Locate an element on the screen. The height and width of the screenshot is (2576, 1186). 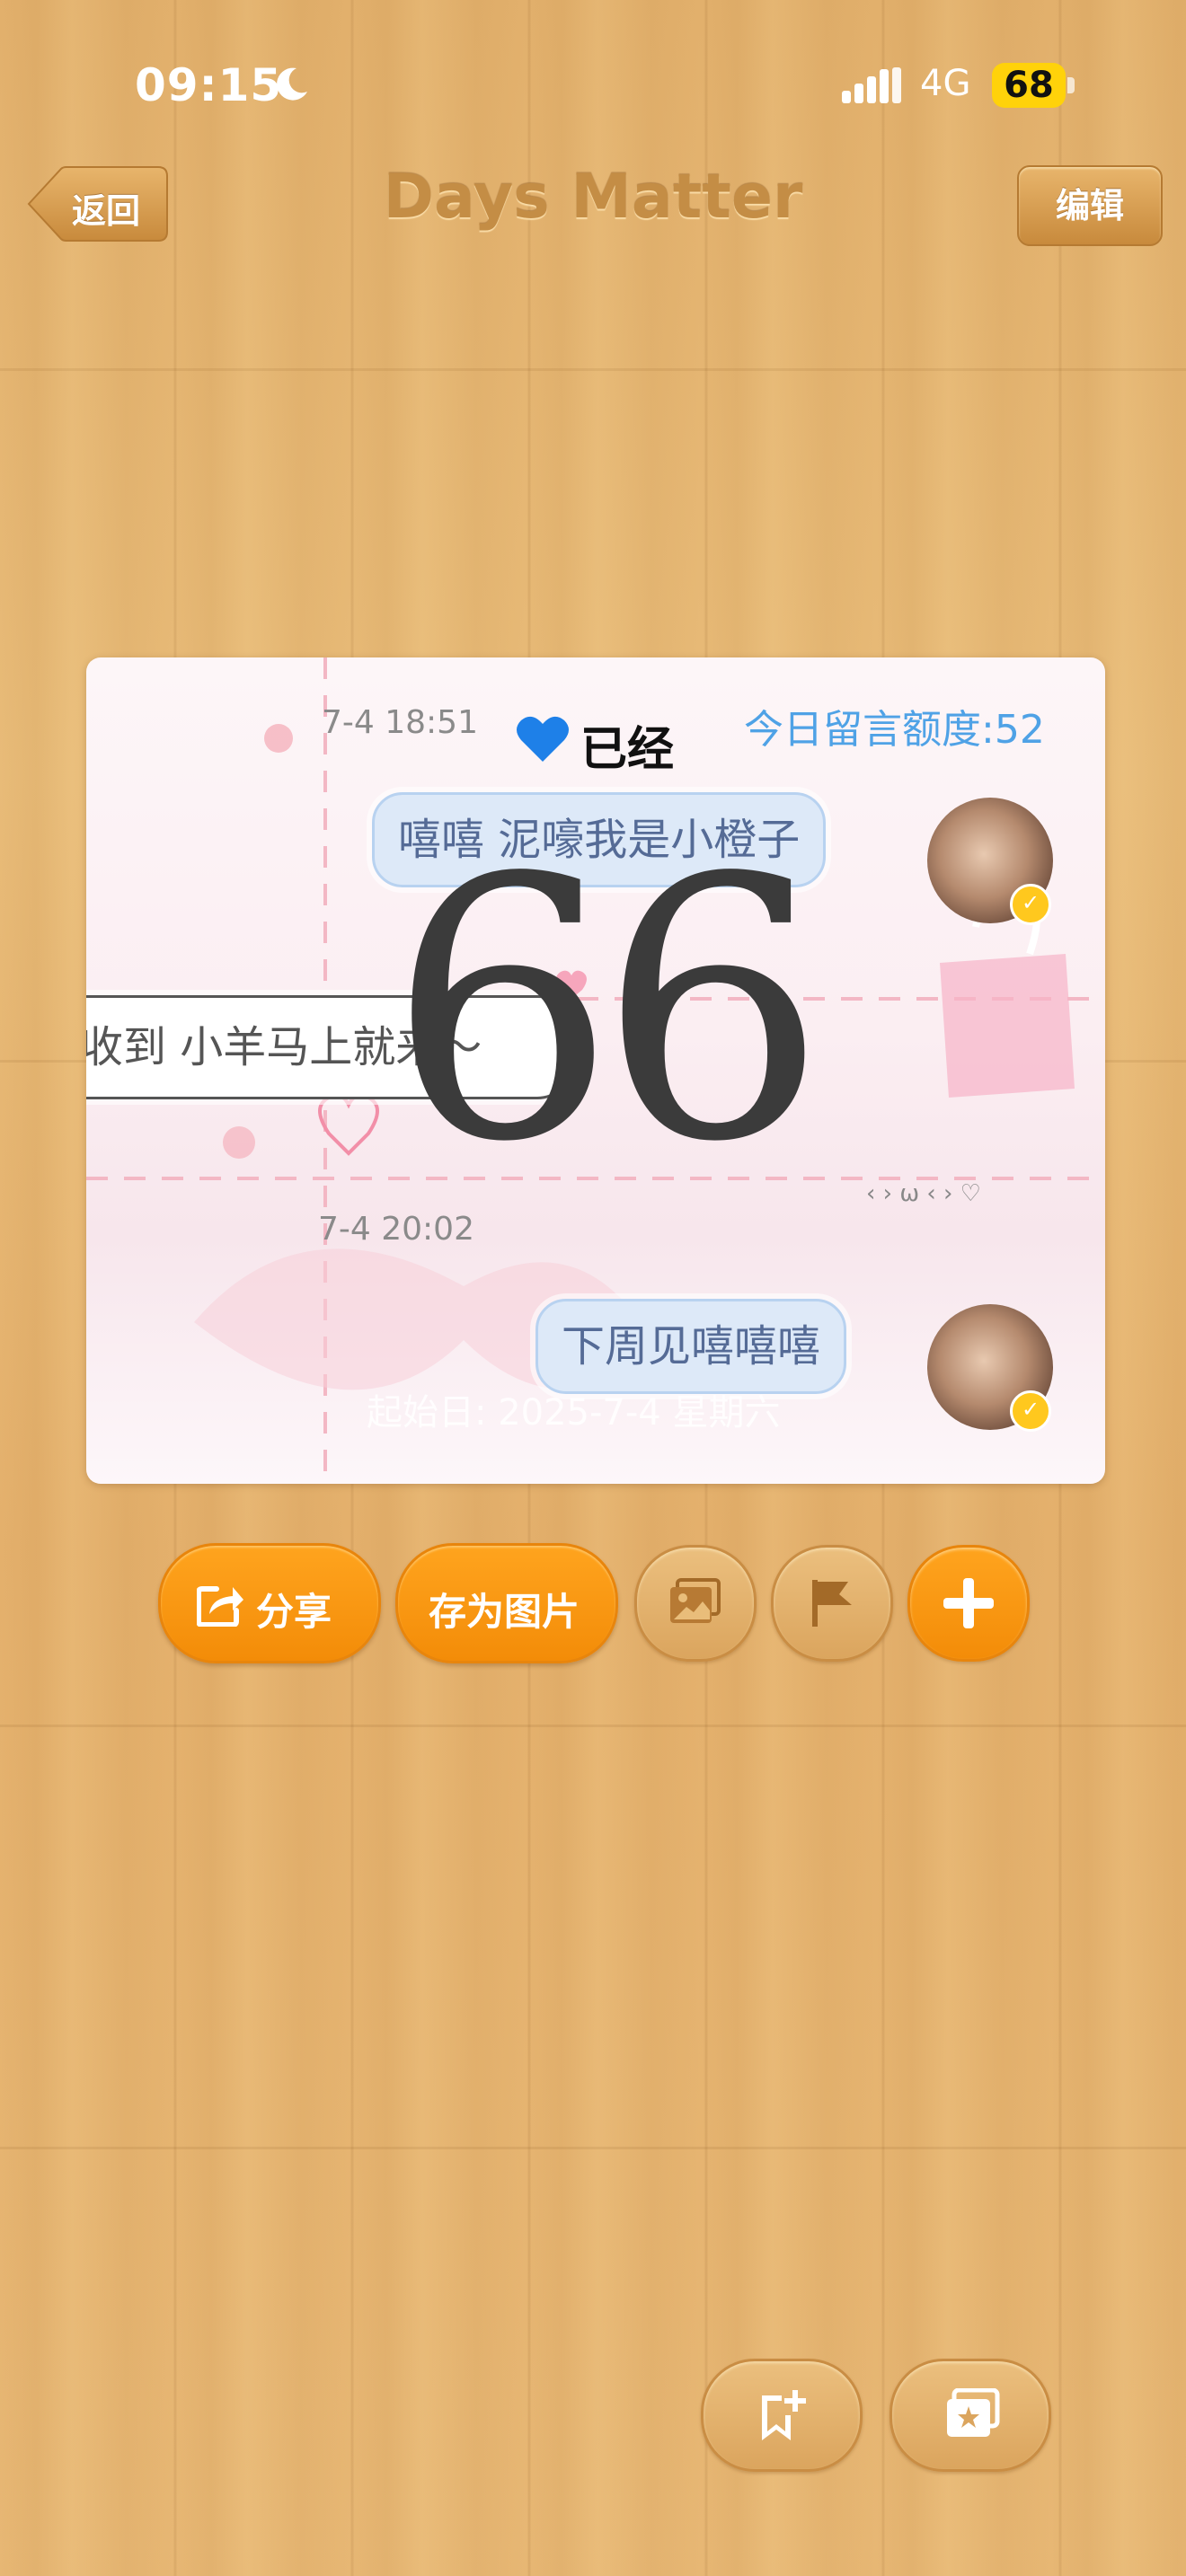
flag-button is located at coordinates (832, 1603).